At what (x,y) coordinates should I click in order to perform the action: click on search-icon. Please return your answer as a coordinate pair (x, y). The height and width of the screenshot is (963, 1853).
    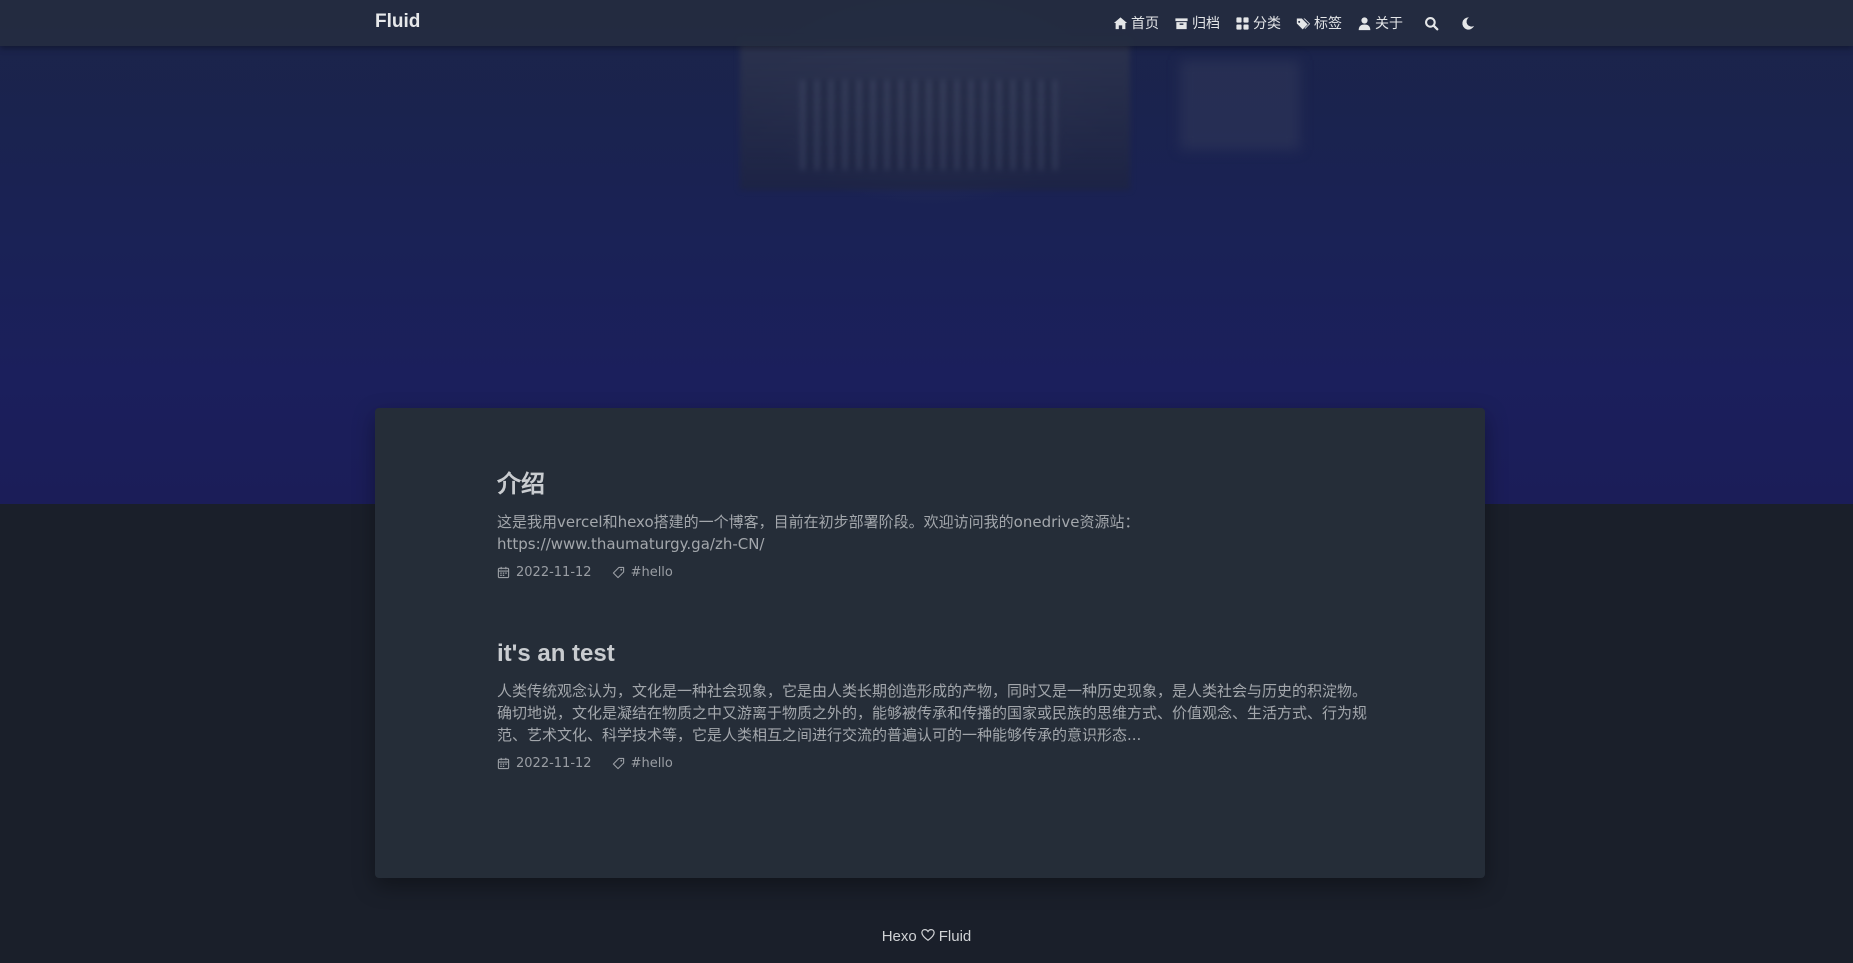
    Looking at the image, I should click on (1432, 23).